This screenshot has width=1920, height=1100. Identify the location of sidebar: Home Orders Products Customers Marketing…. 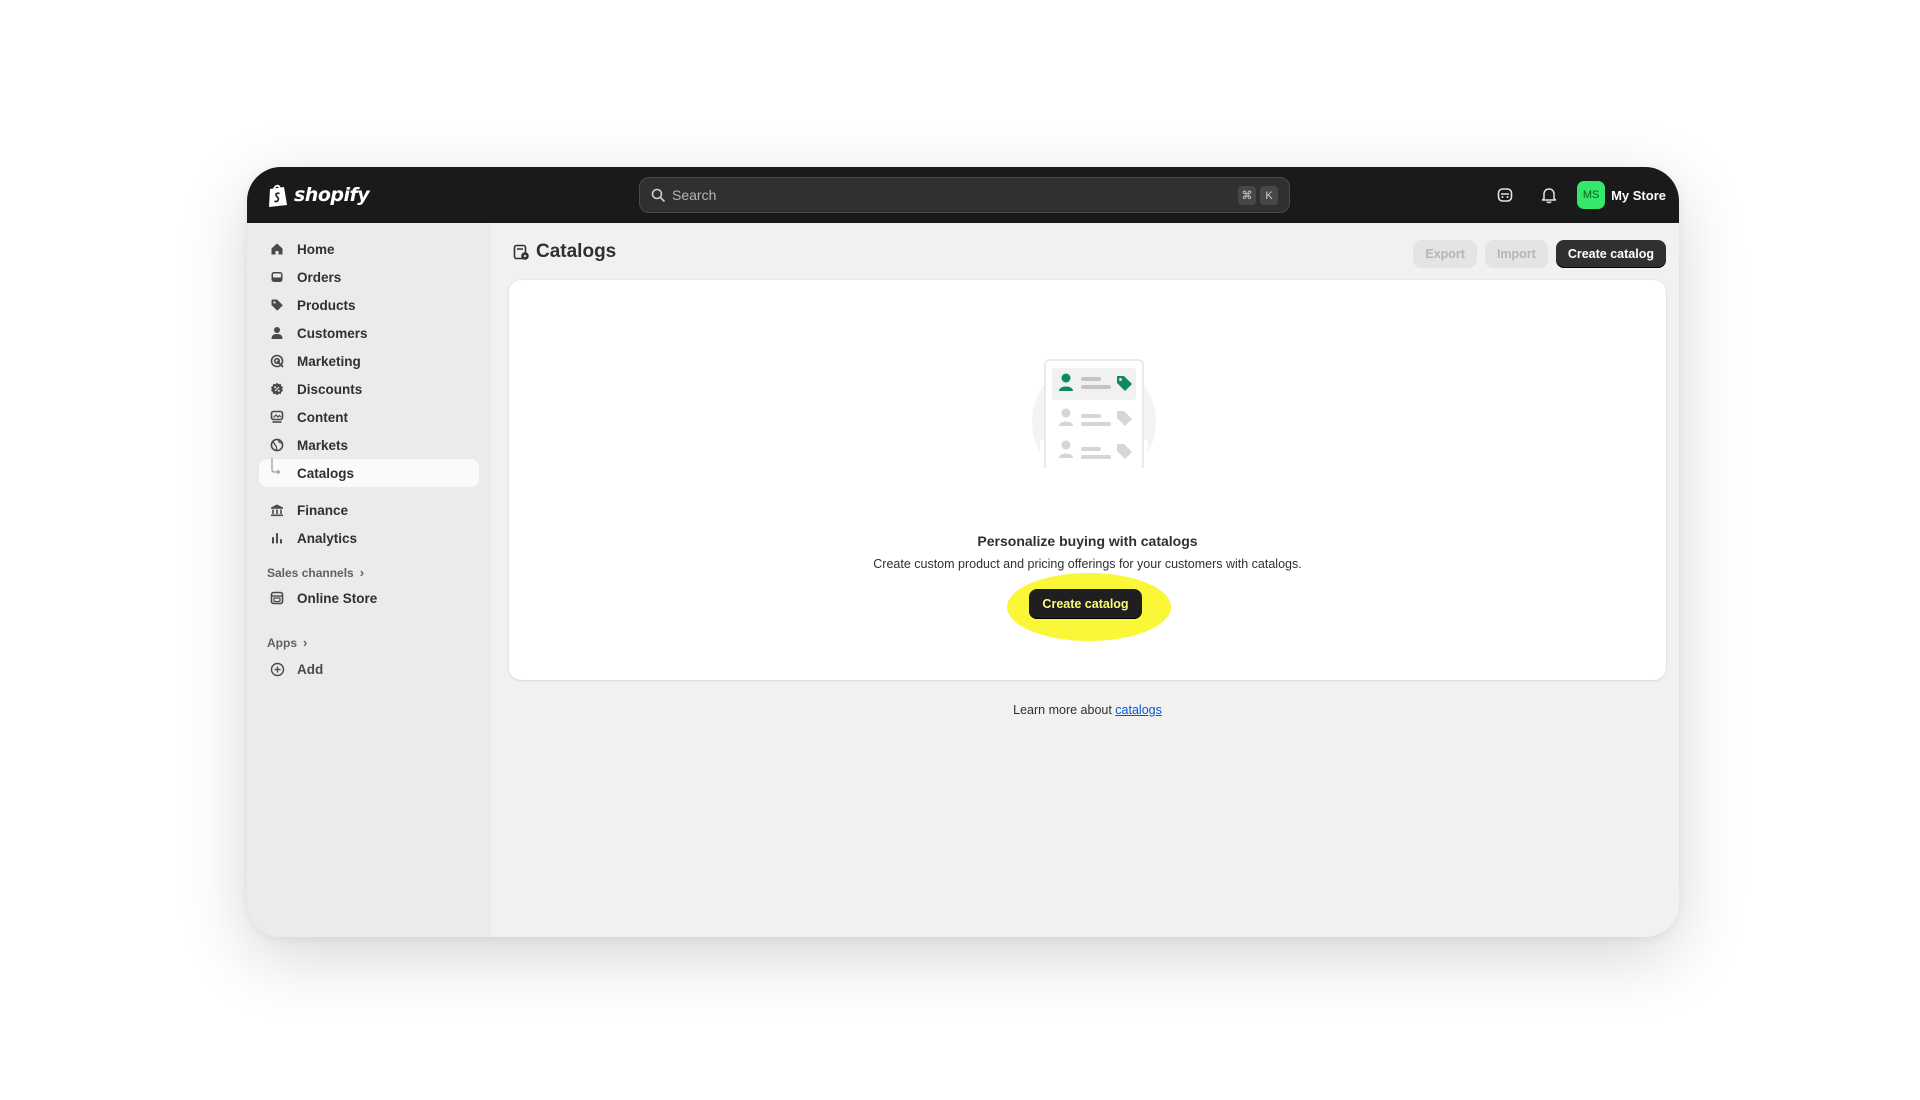
(369, 580).